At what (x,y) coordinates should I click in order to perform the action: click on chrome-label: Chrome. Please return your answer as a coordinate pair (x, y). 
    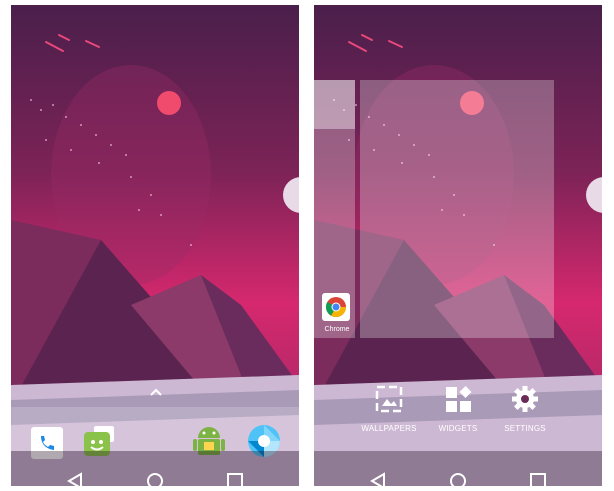
    Looking at the image, I should click on (337, 329).